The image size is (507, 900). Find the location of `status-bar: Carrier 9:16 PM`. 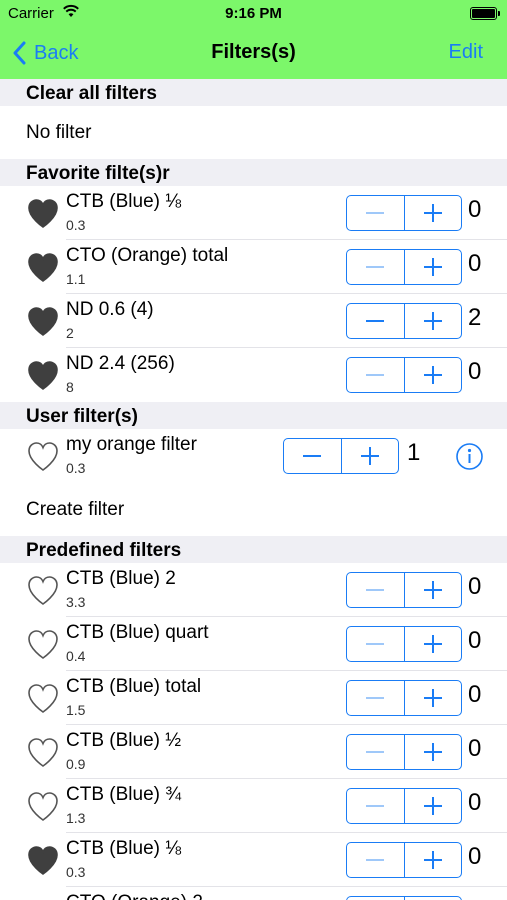

status-bar: Carrier 9:16 PM is located at coordinates (253, 14).